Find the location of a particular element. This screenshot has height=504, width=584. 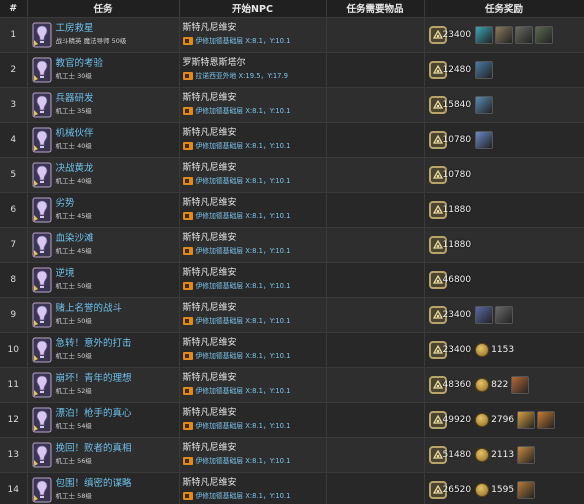

row-number: 11 is located at coordinates (14, 385).